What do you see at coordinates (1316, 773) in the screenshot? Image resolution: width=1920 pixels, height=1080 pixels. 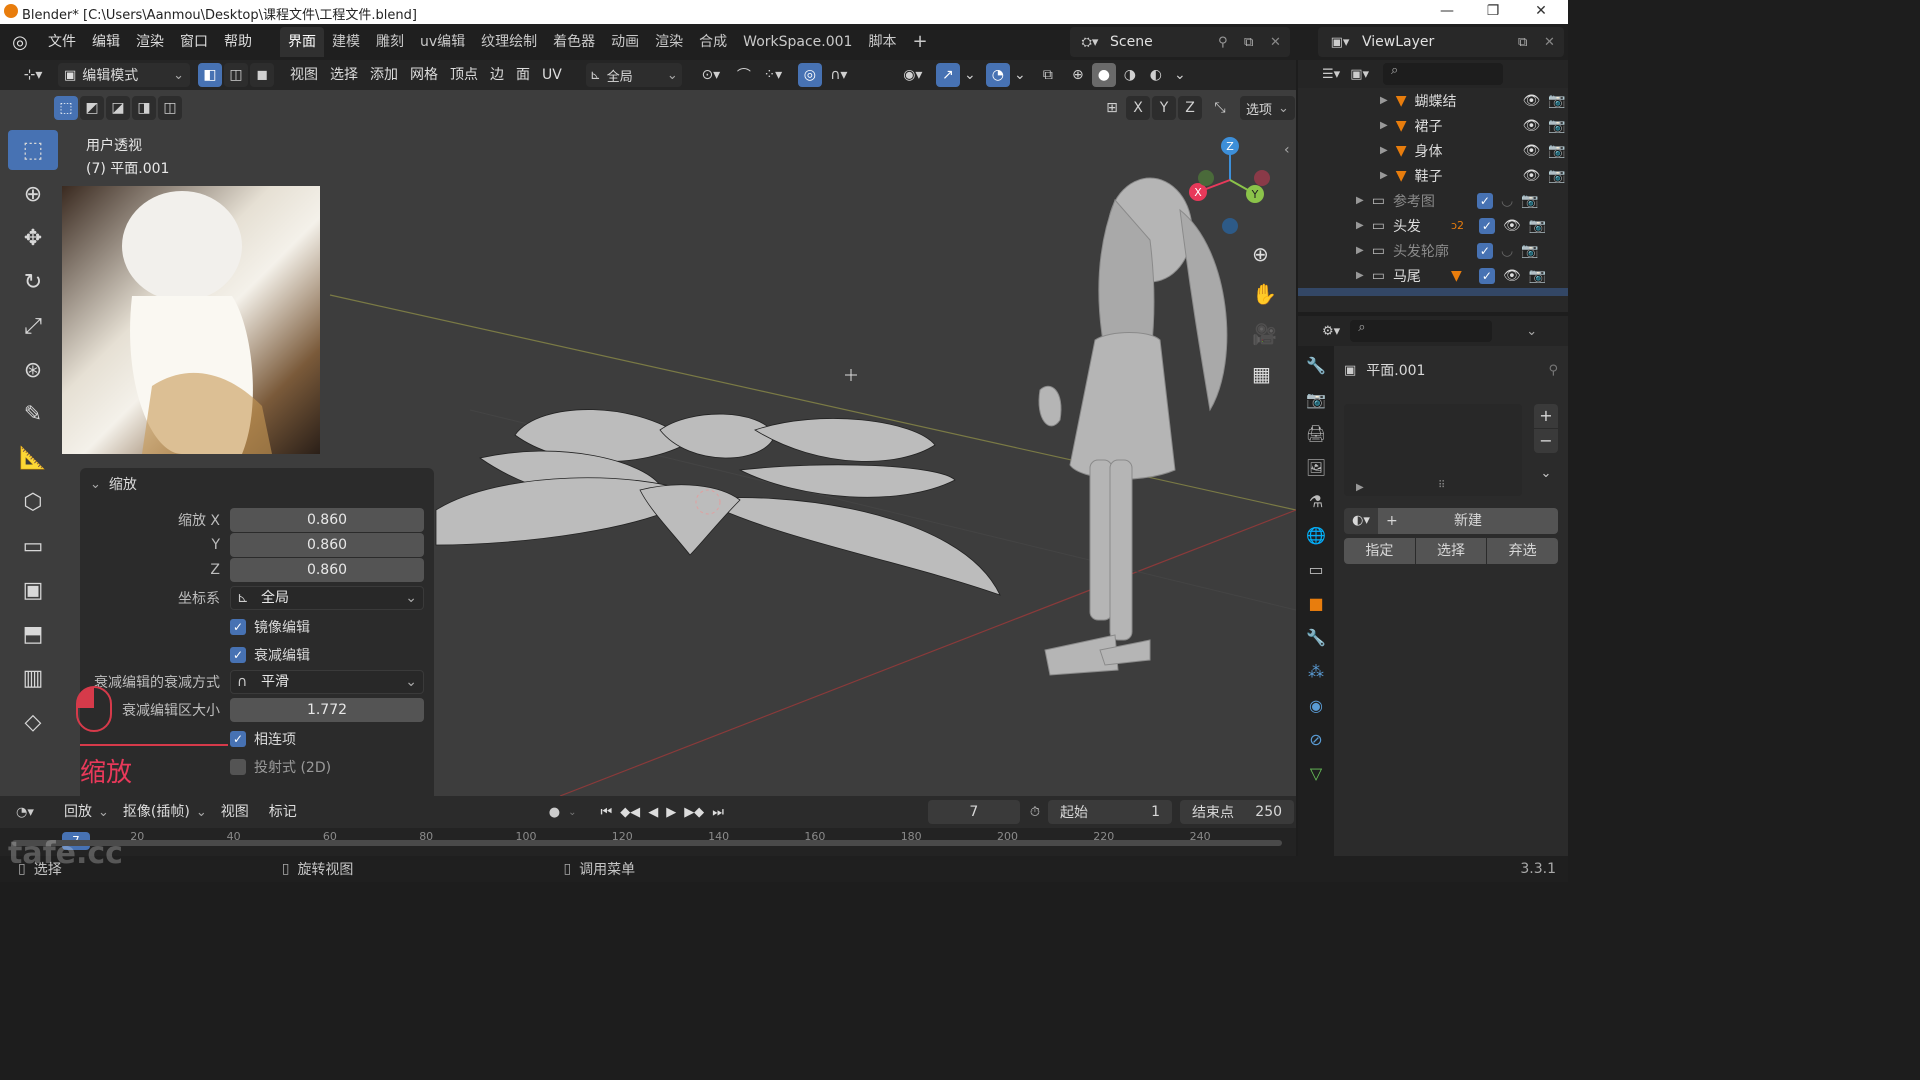 I see `data-tab-icon: ▽` at bounding box center [1316, 773].